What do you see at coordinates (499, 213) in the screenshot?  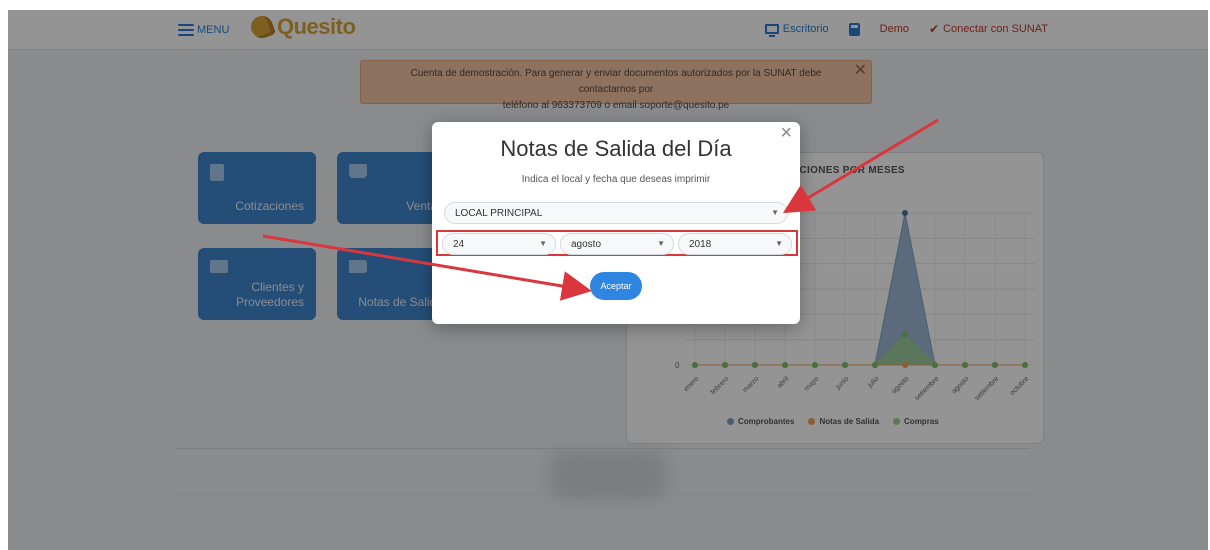 I see `local-select-value: LOCAL PRINCIPAL` at bounding box center [499, 213].